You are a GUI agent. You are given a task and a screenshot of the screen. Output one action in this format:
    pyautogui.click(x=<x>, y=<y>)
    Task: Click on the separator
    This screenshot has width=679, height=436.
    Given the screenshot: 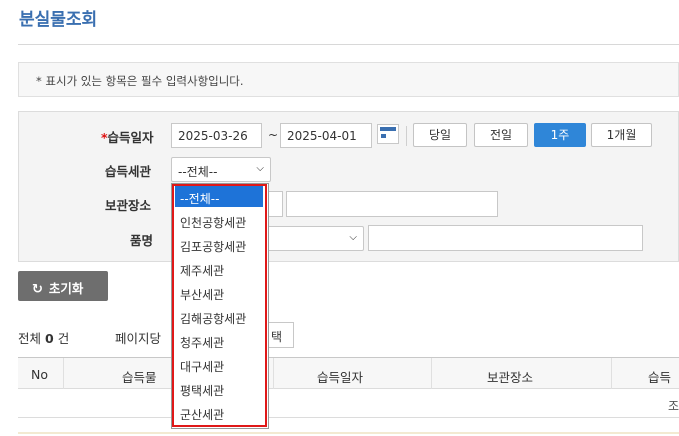 What is the action you would take?
    pyautogui.click(x=406, y=136)
    